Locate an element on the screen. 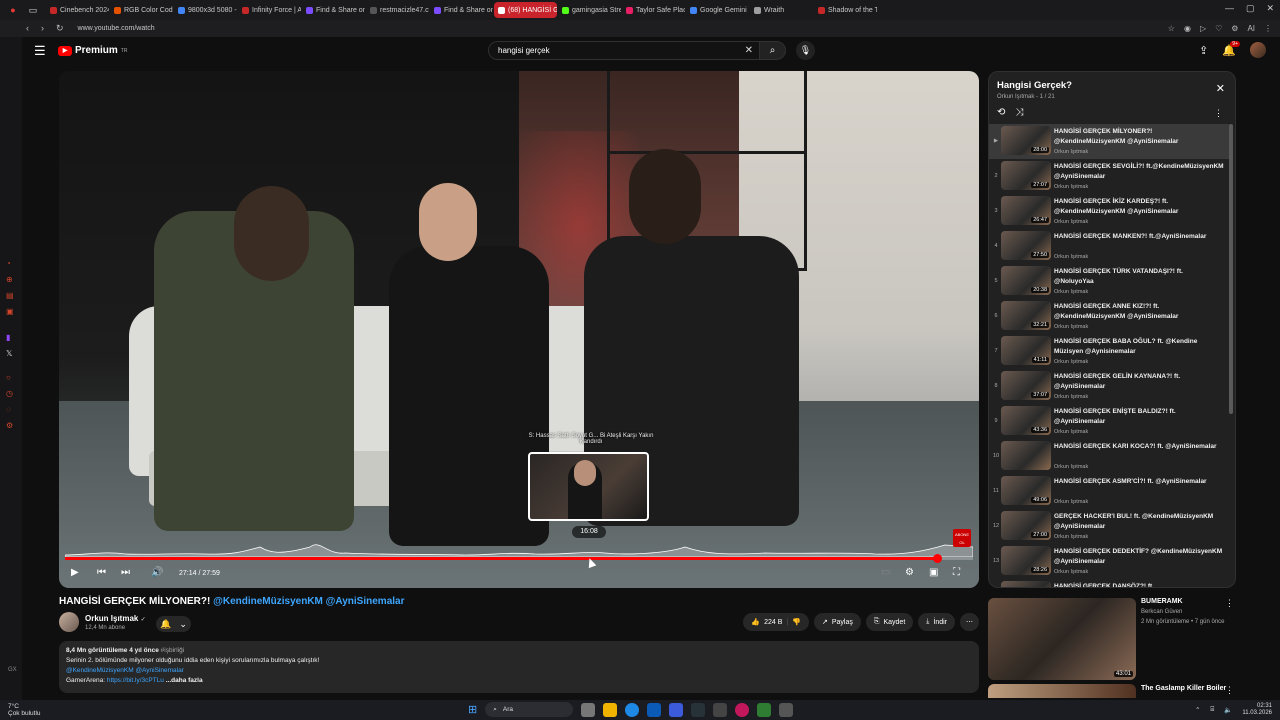  x-icon: 𝕏 is located at coordinates (9, 353).